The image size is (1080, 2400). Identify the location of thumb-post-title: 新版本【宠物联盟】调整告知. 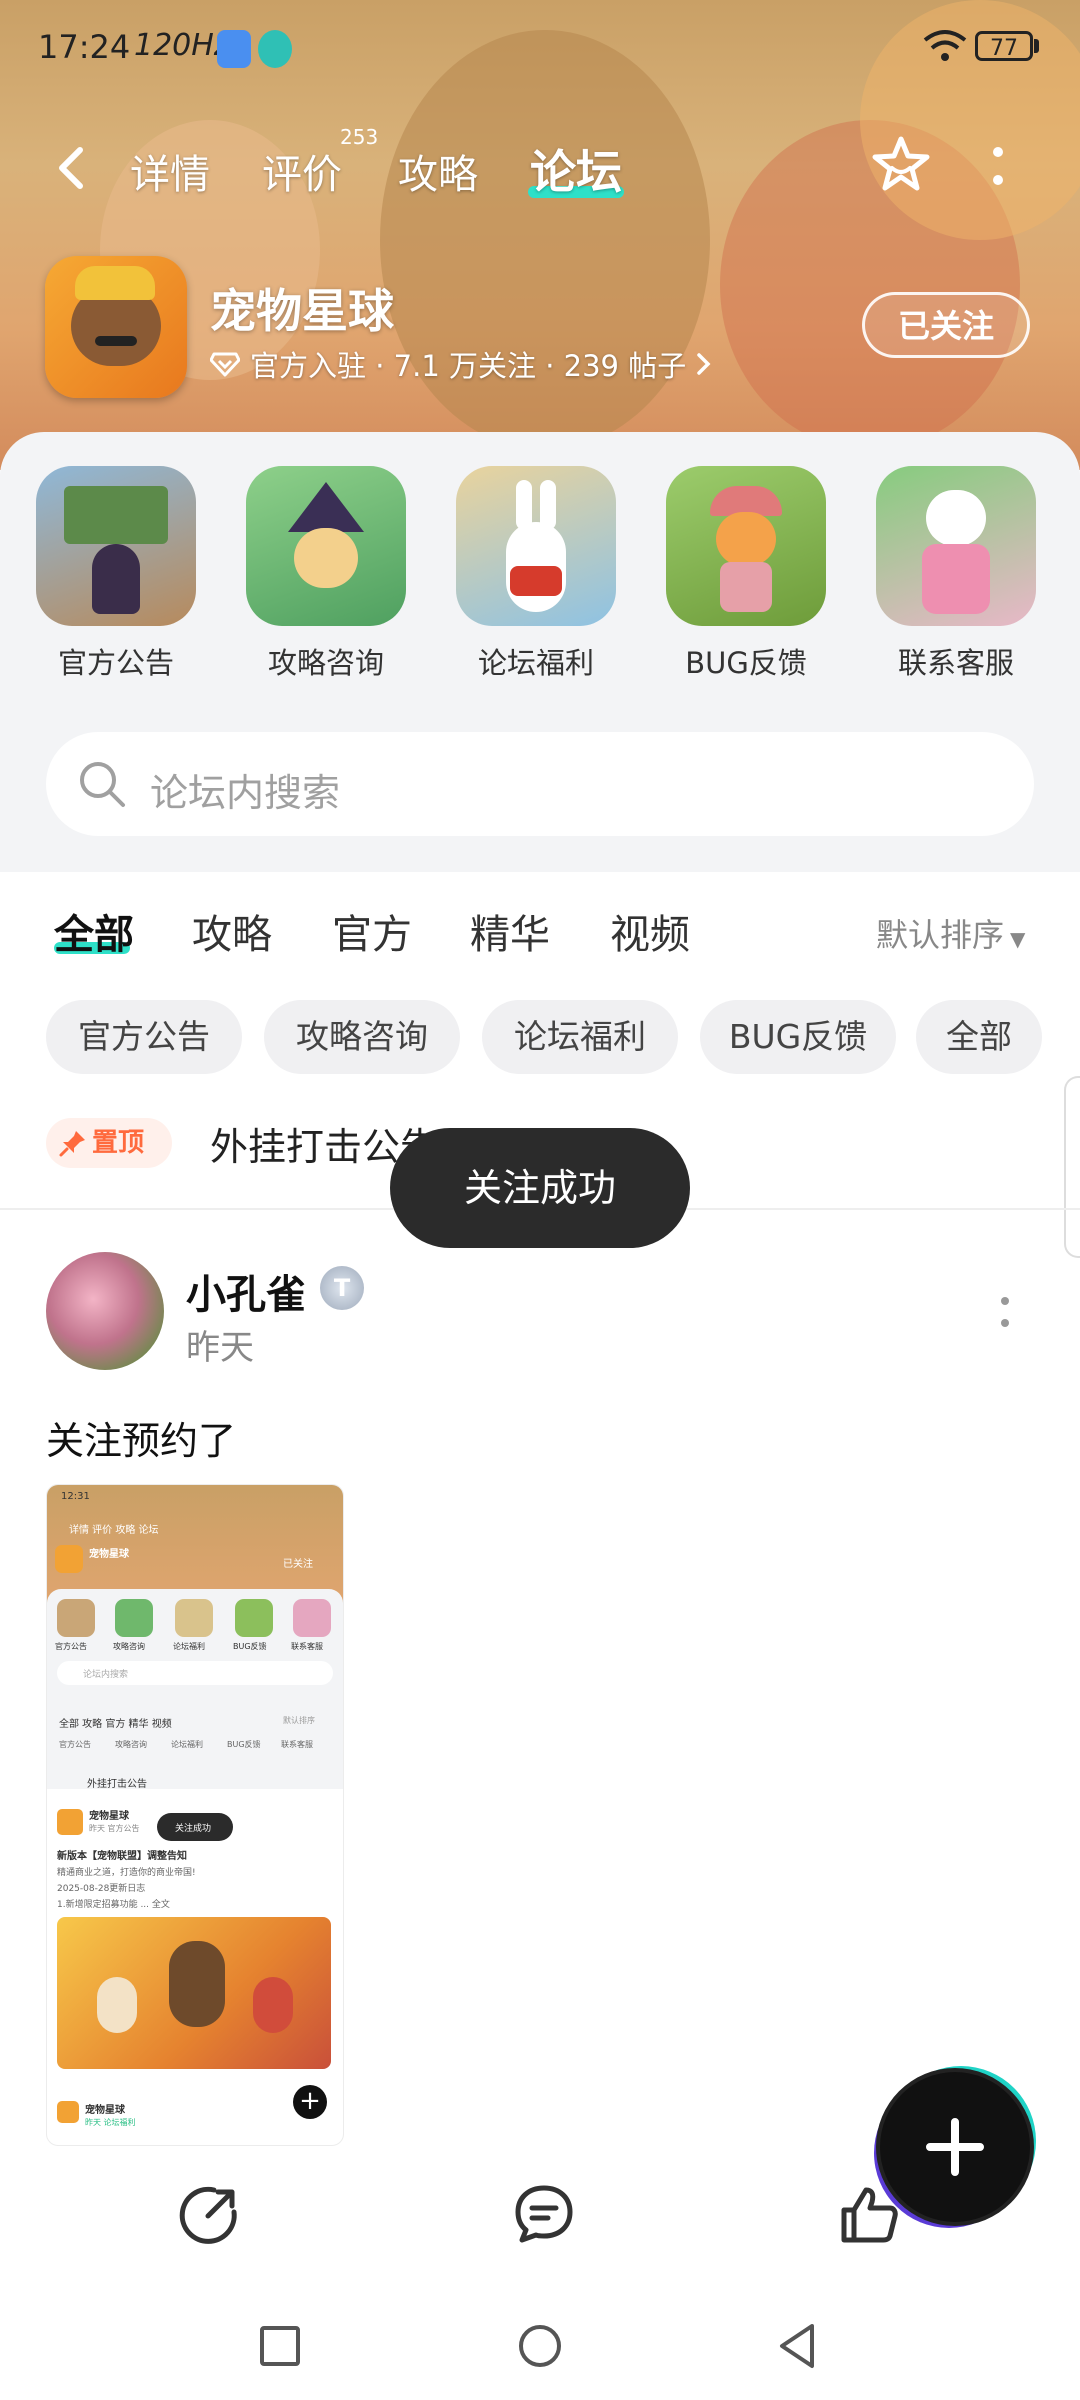
(122, 1856).